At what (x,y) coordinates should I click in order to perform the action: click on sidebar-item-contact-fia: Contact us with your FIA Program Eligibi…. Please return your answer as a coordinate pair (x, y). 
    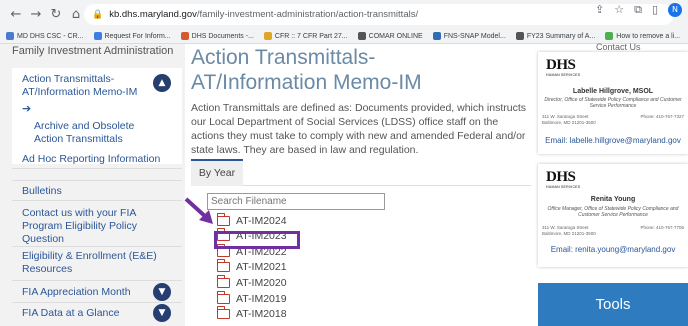
    Looking at the image, I should click on (92, 226).